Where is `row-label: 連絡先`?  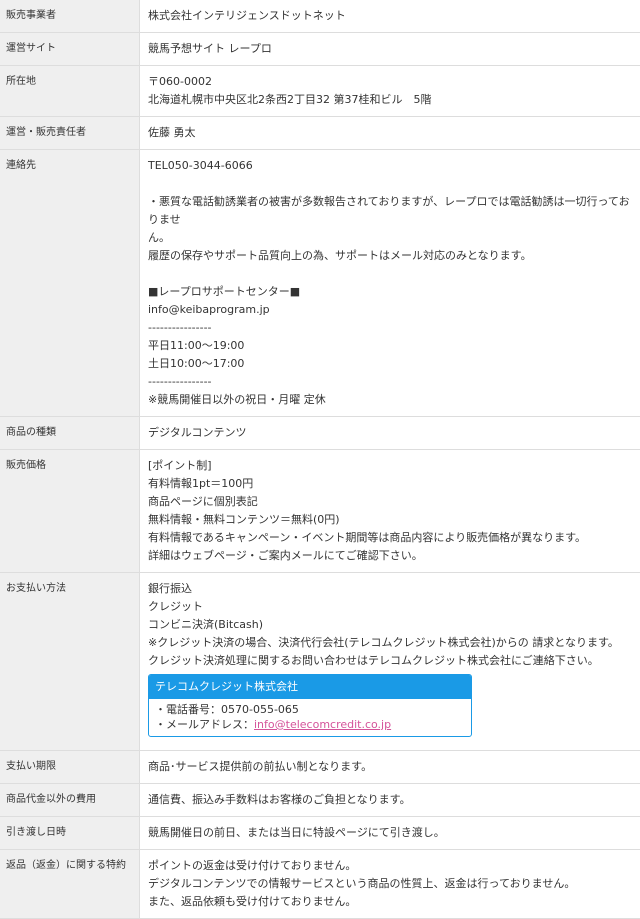
row-label: 連絡先 is located at coordinates (70, 283).